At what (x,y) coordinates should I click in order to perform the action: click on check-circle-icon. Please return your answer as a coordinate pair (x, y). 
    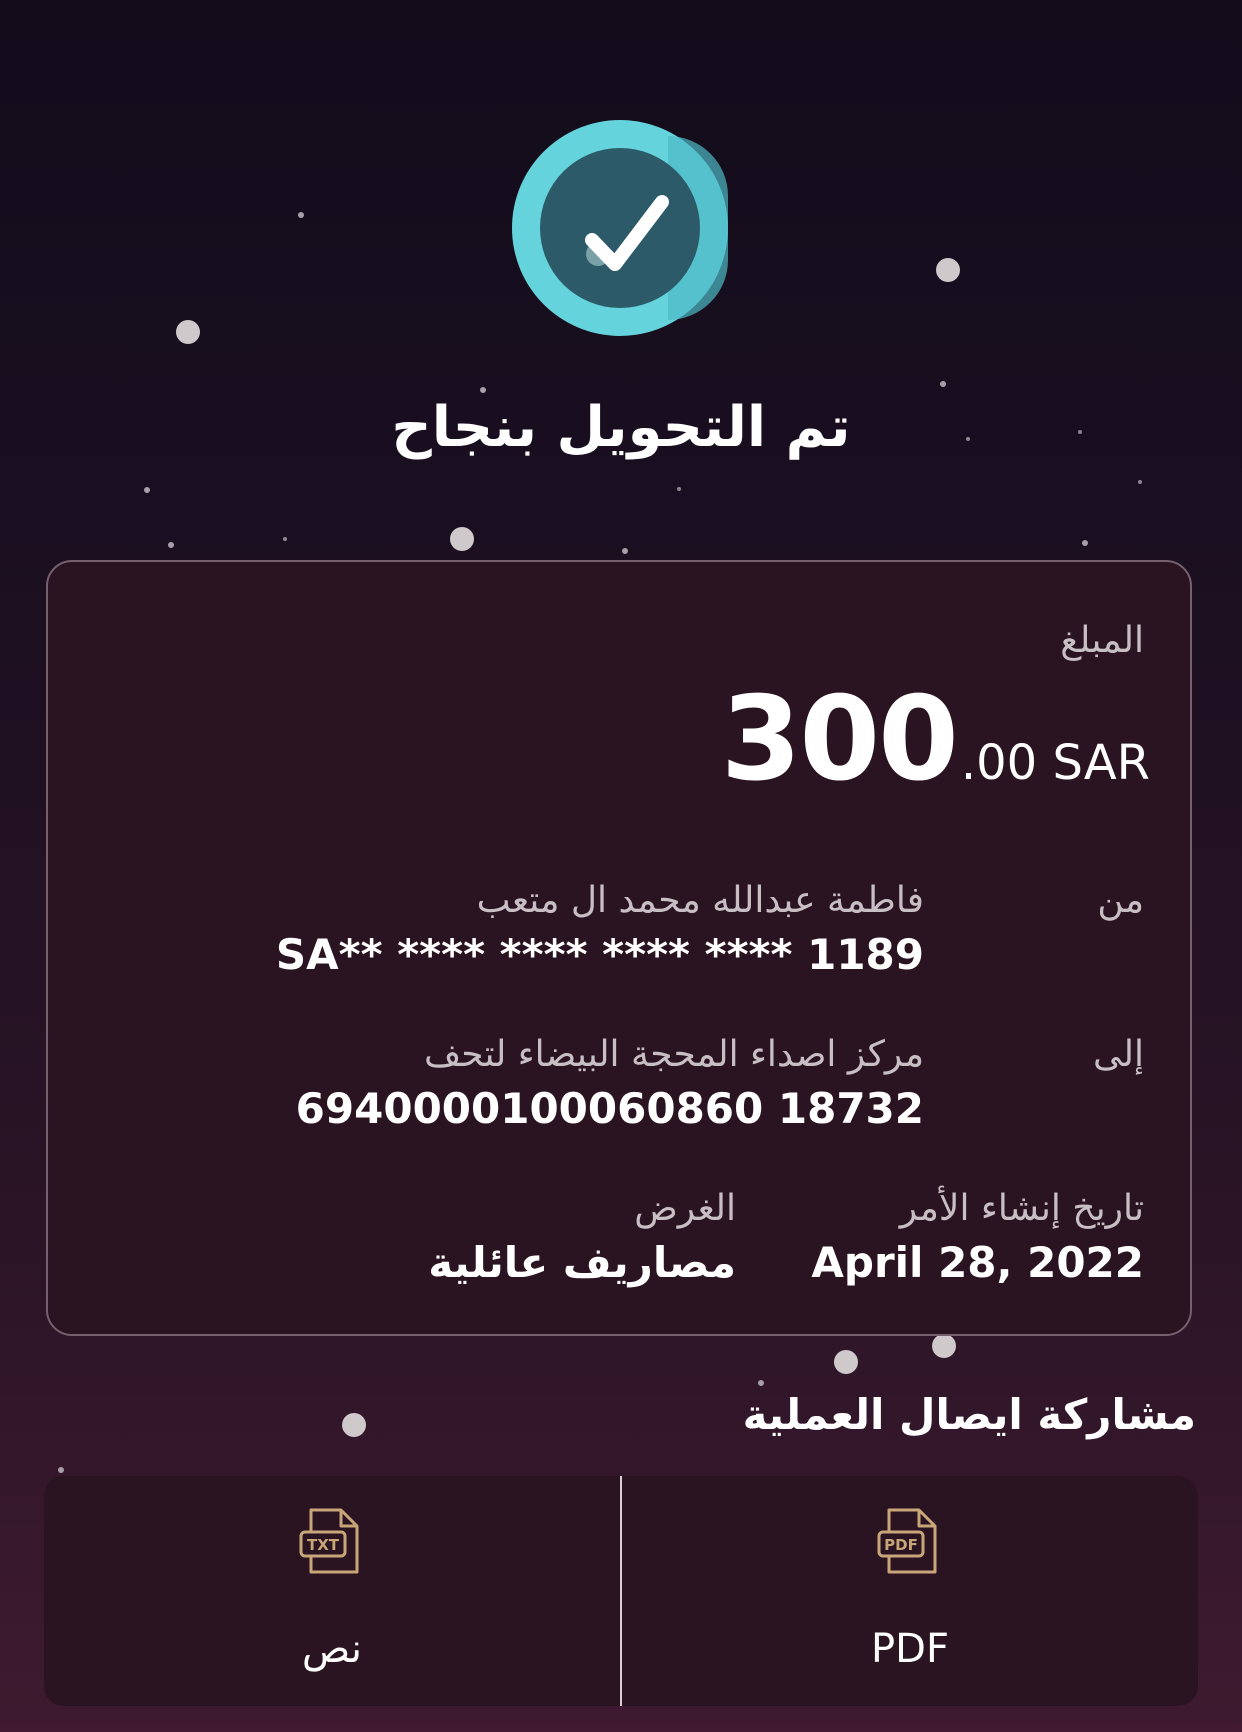
    Looking at the image, I should click on (620, 228).